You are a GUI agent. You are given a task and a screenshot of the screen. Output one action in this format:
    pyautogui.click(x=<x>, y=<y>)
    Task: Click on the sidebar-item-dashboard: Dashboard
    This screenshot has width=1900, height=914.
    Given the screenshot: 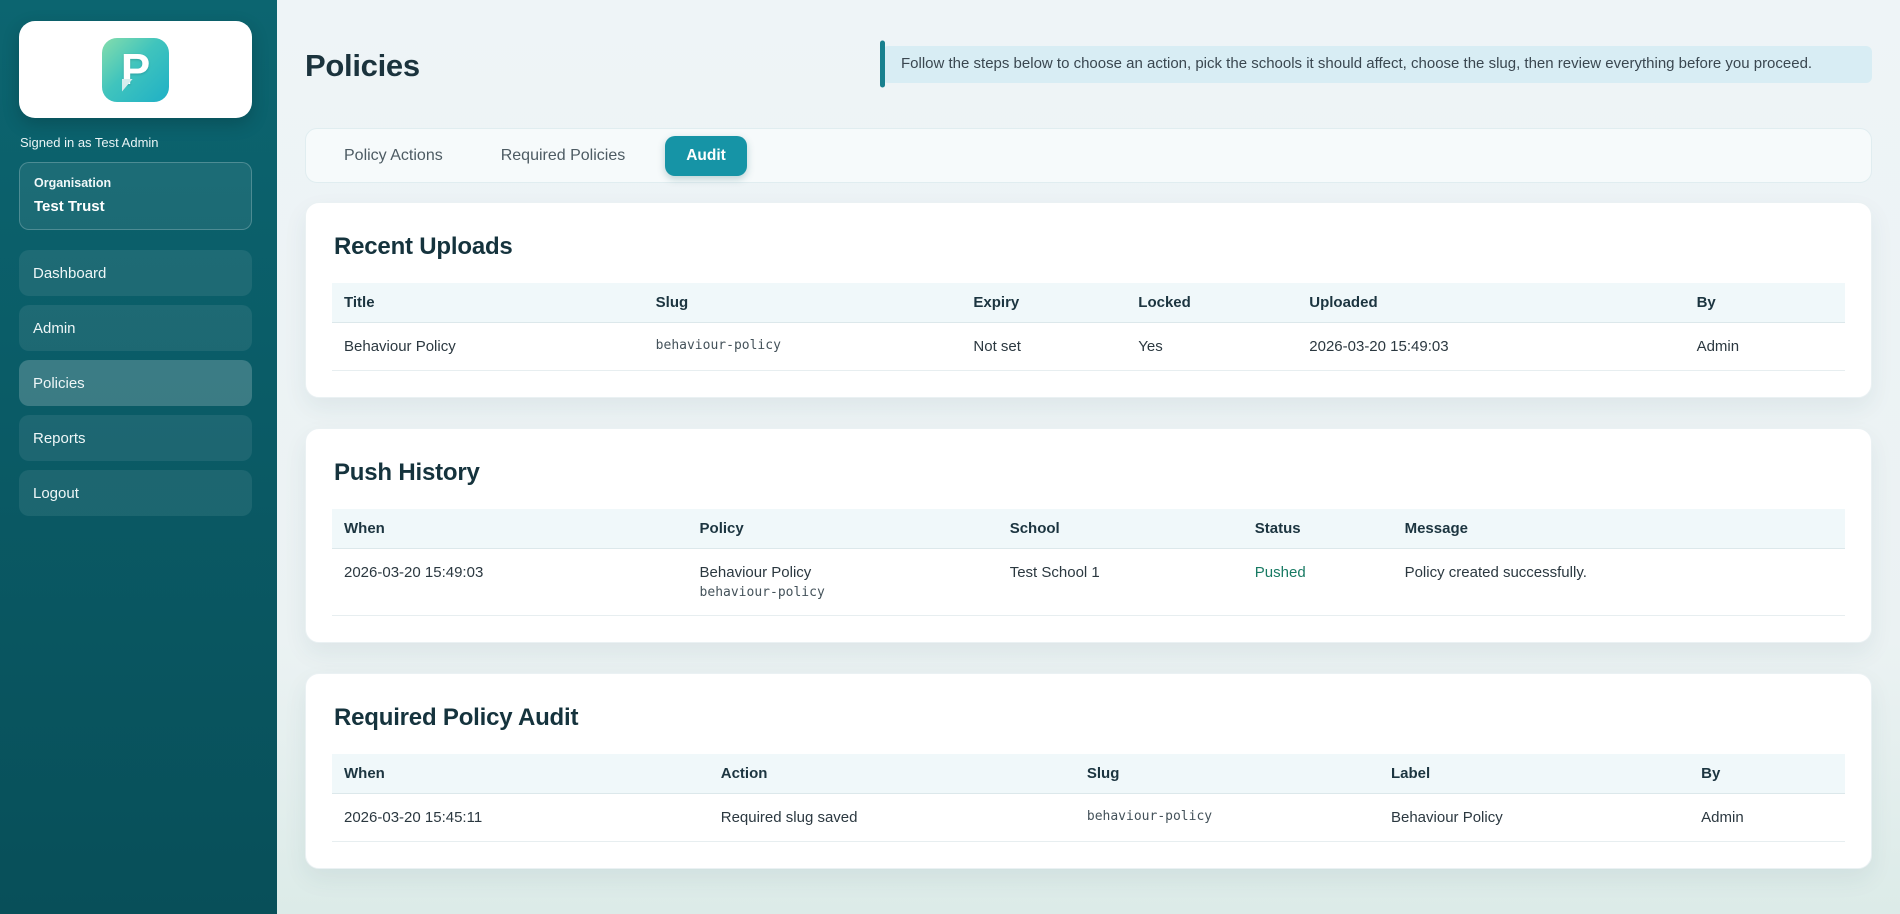 What is the action you would take?
    pyautogui.click(x=135, y=273)
    